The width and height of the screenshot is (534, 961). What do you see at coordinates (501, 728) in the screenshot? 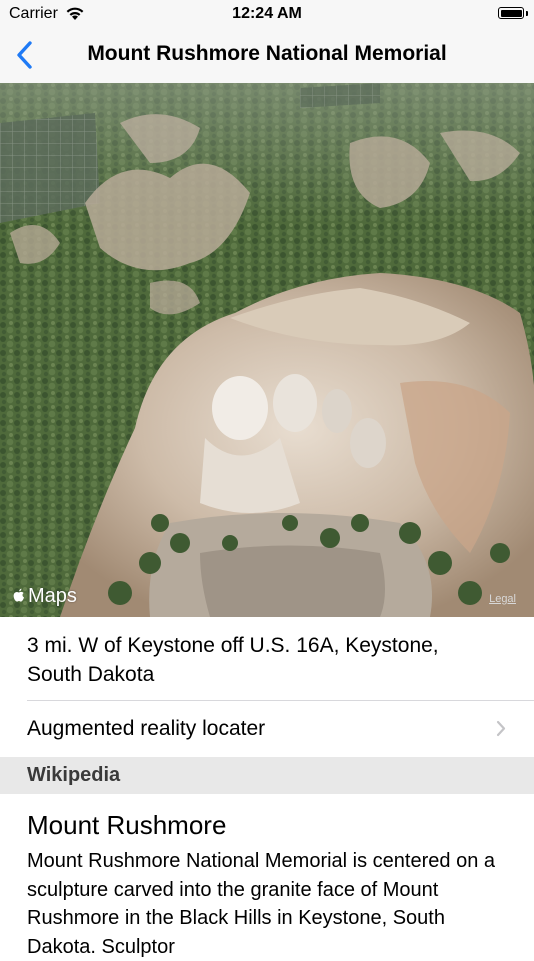
I see `chevron-right-icon` at bounding box center [501, 728].